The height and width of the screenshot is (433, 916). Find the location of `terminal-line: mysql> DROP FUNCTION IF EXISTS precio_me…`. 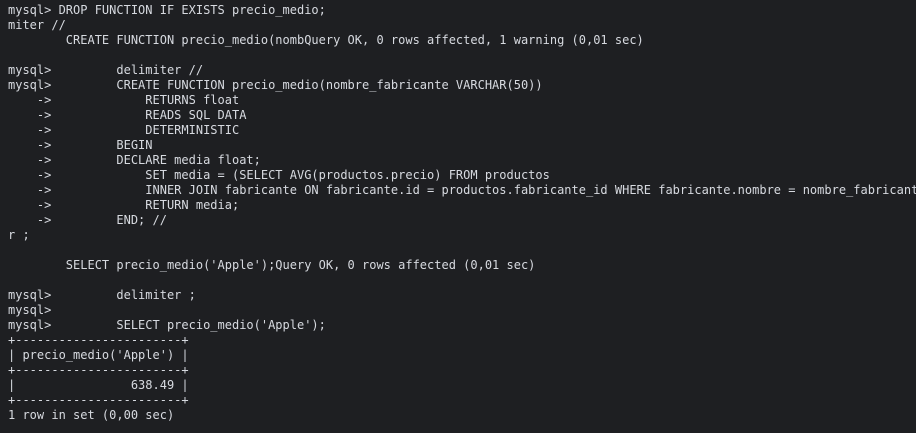

terminal-line: mysql> DROP FUNCTION IF EXISTS precio_me… is located at coordinates (167, 10).